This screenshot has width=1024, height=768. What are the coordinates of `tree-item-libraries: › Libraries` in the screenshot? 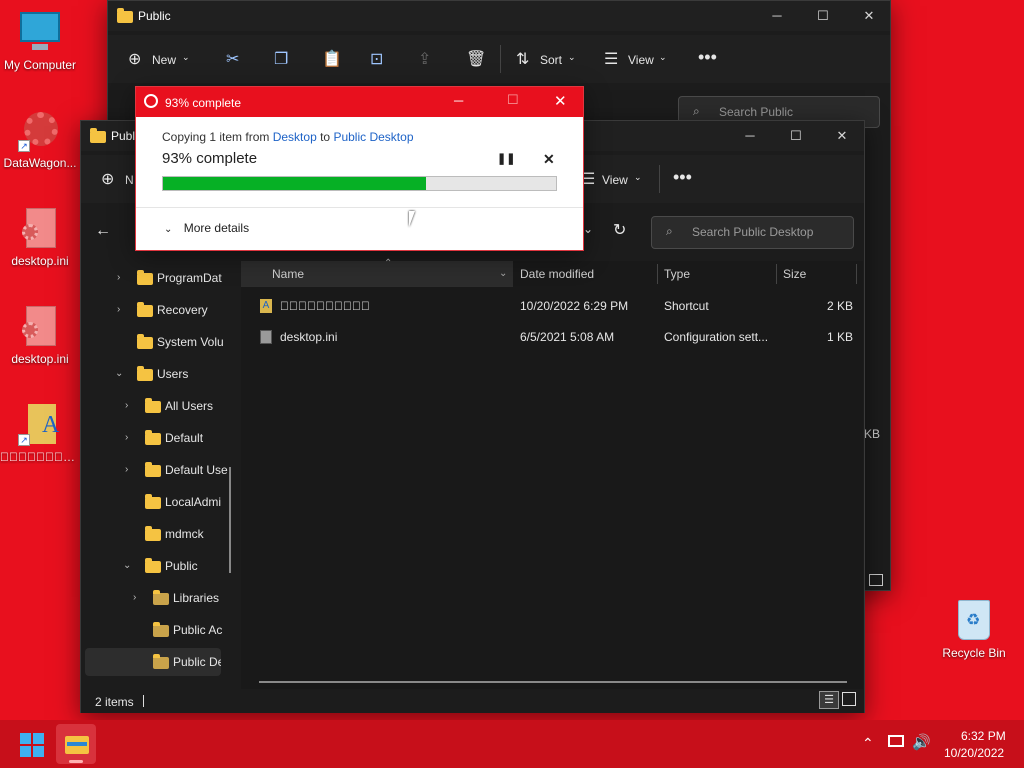 It's located at (156, 598).